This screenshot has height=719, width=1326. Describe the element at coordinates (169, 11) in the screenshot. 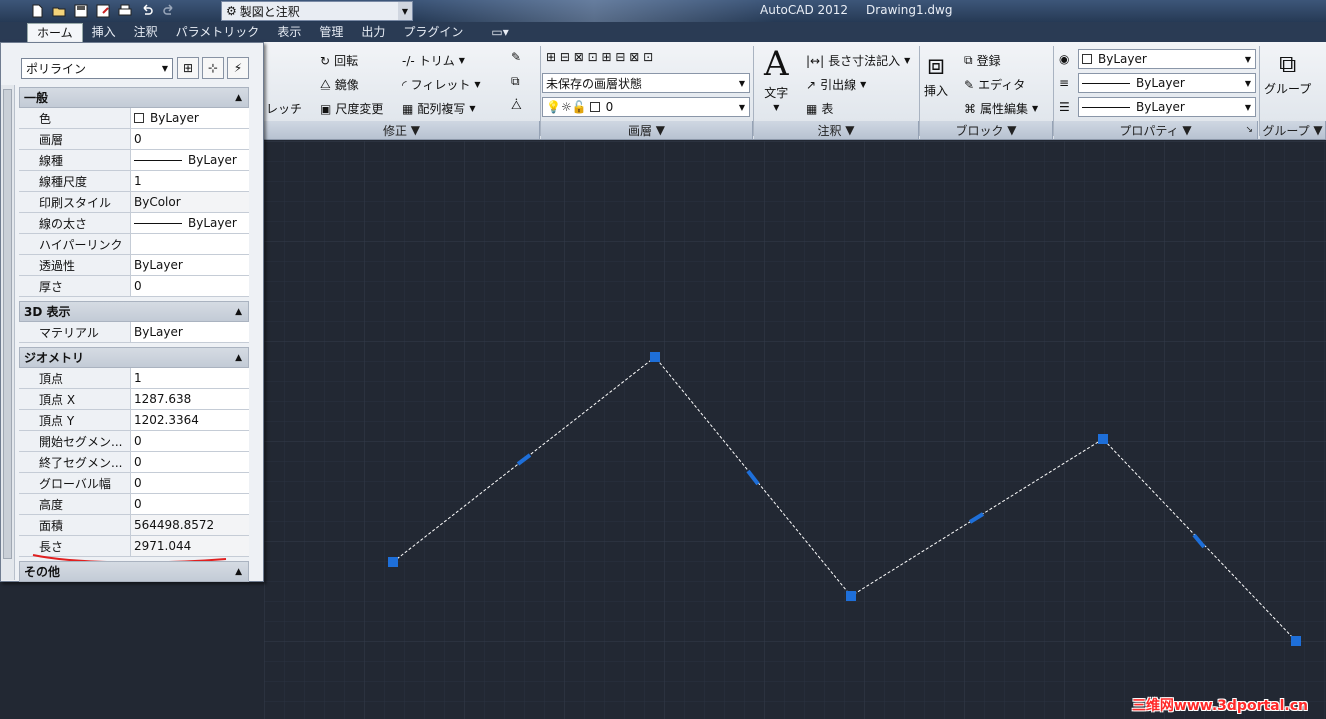

I see `redo-icon` at that location.